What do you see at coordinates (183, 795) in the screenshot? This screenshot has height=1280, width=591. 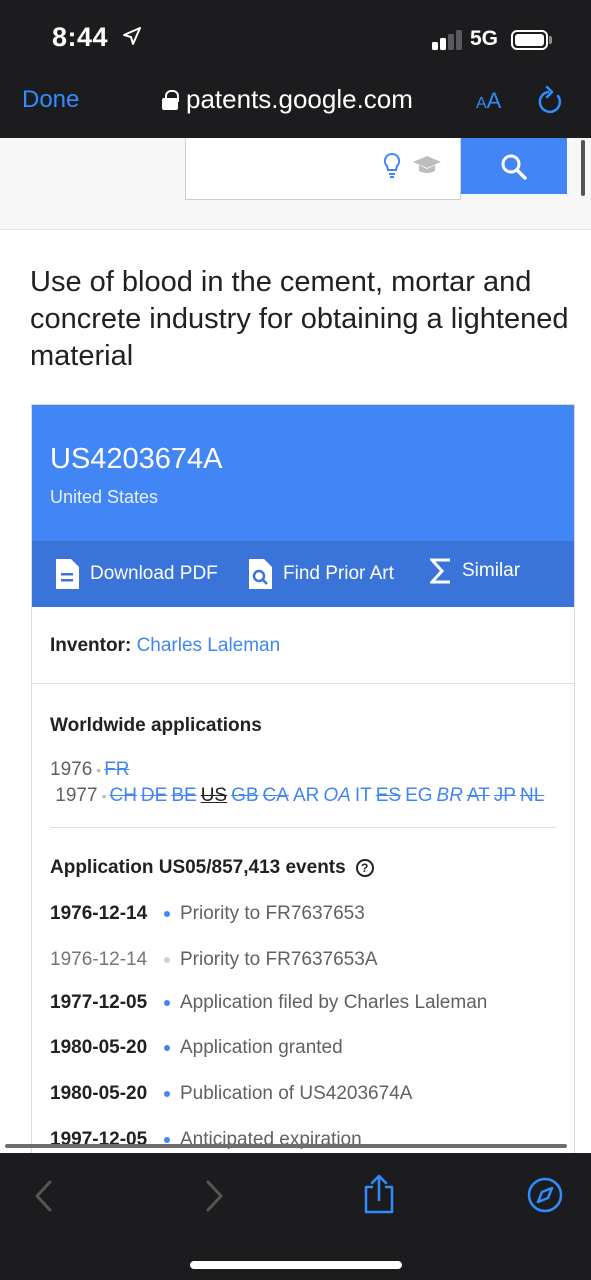 I see `country-link-be: BE` at bounding box center [183, 795].